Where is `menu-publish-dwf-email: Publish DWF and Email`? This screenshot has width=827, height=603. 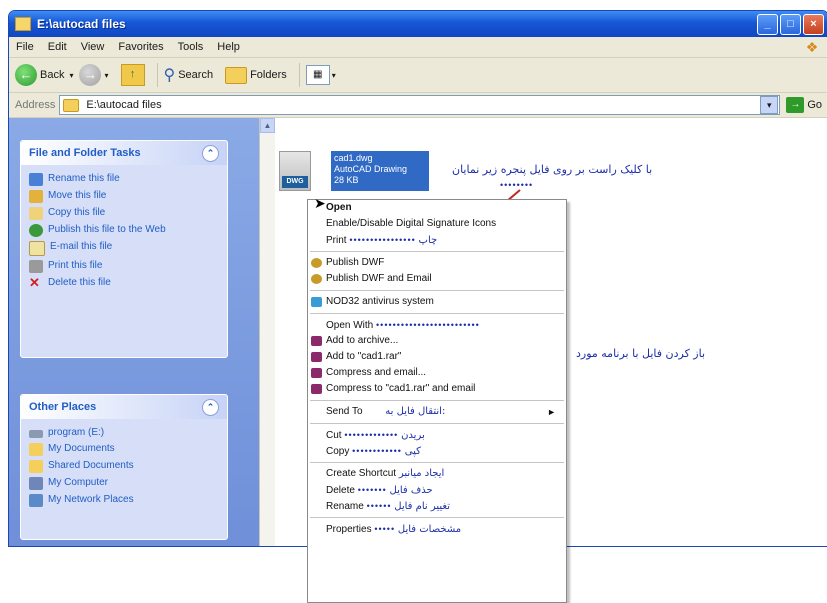
menu-publish-dwf-email: Publish DWF and Email is located at coordinates (437, 279).